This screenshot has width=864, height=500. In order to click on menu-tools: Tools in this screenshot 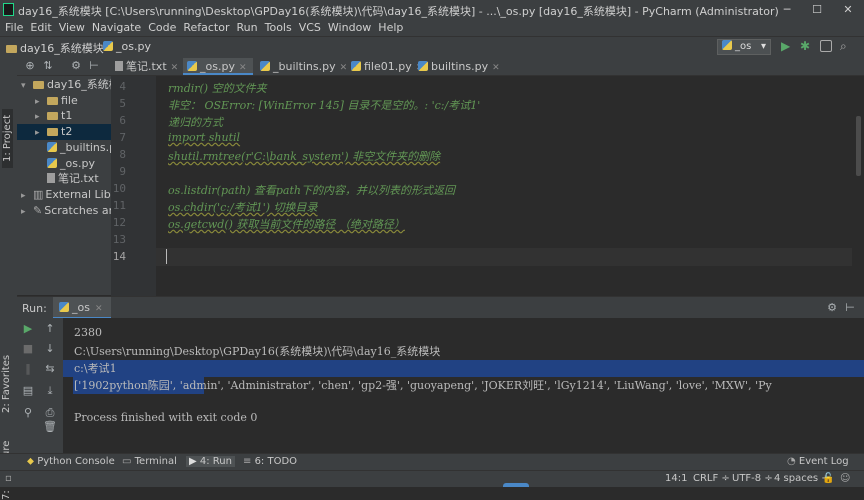, I will do `click(278, 28)`.